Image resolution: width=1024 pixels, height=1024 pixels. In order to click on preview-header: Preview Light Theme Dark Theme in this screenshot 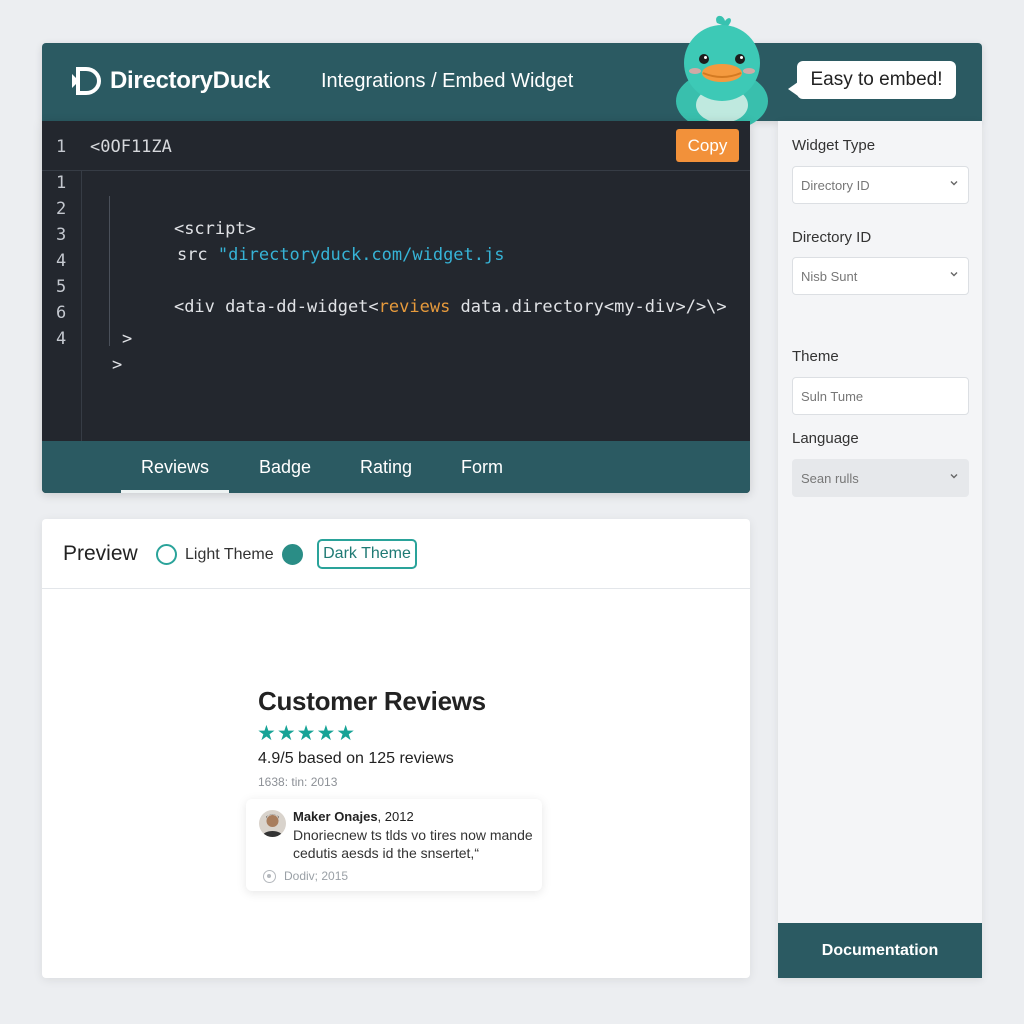, I will do `click(396, 554)`.